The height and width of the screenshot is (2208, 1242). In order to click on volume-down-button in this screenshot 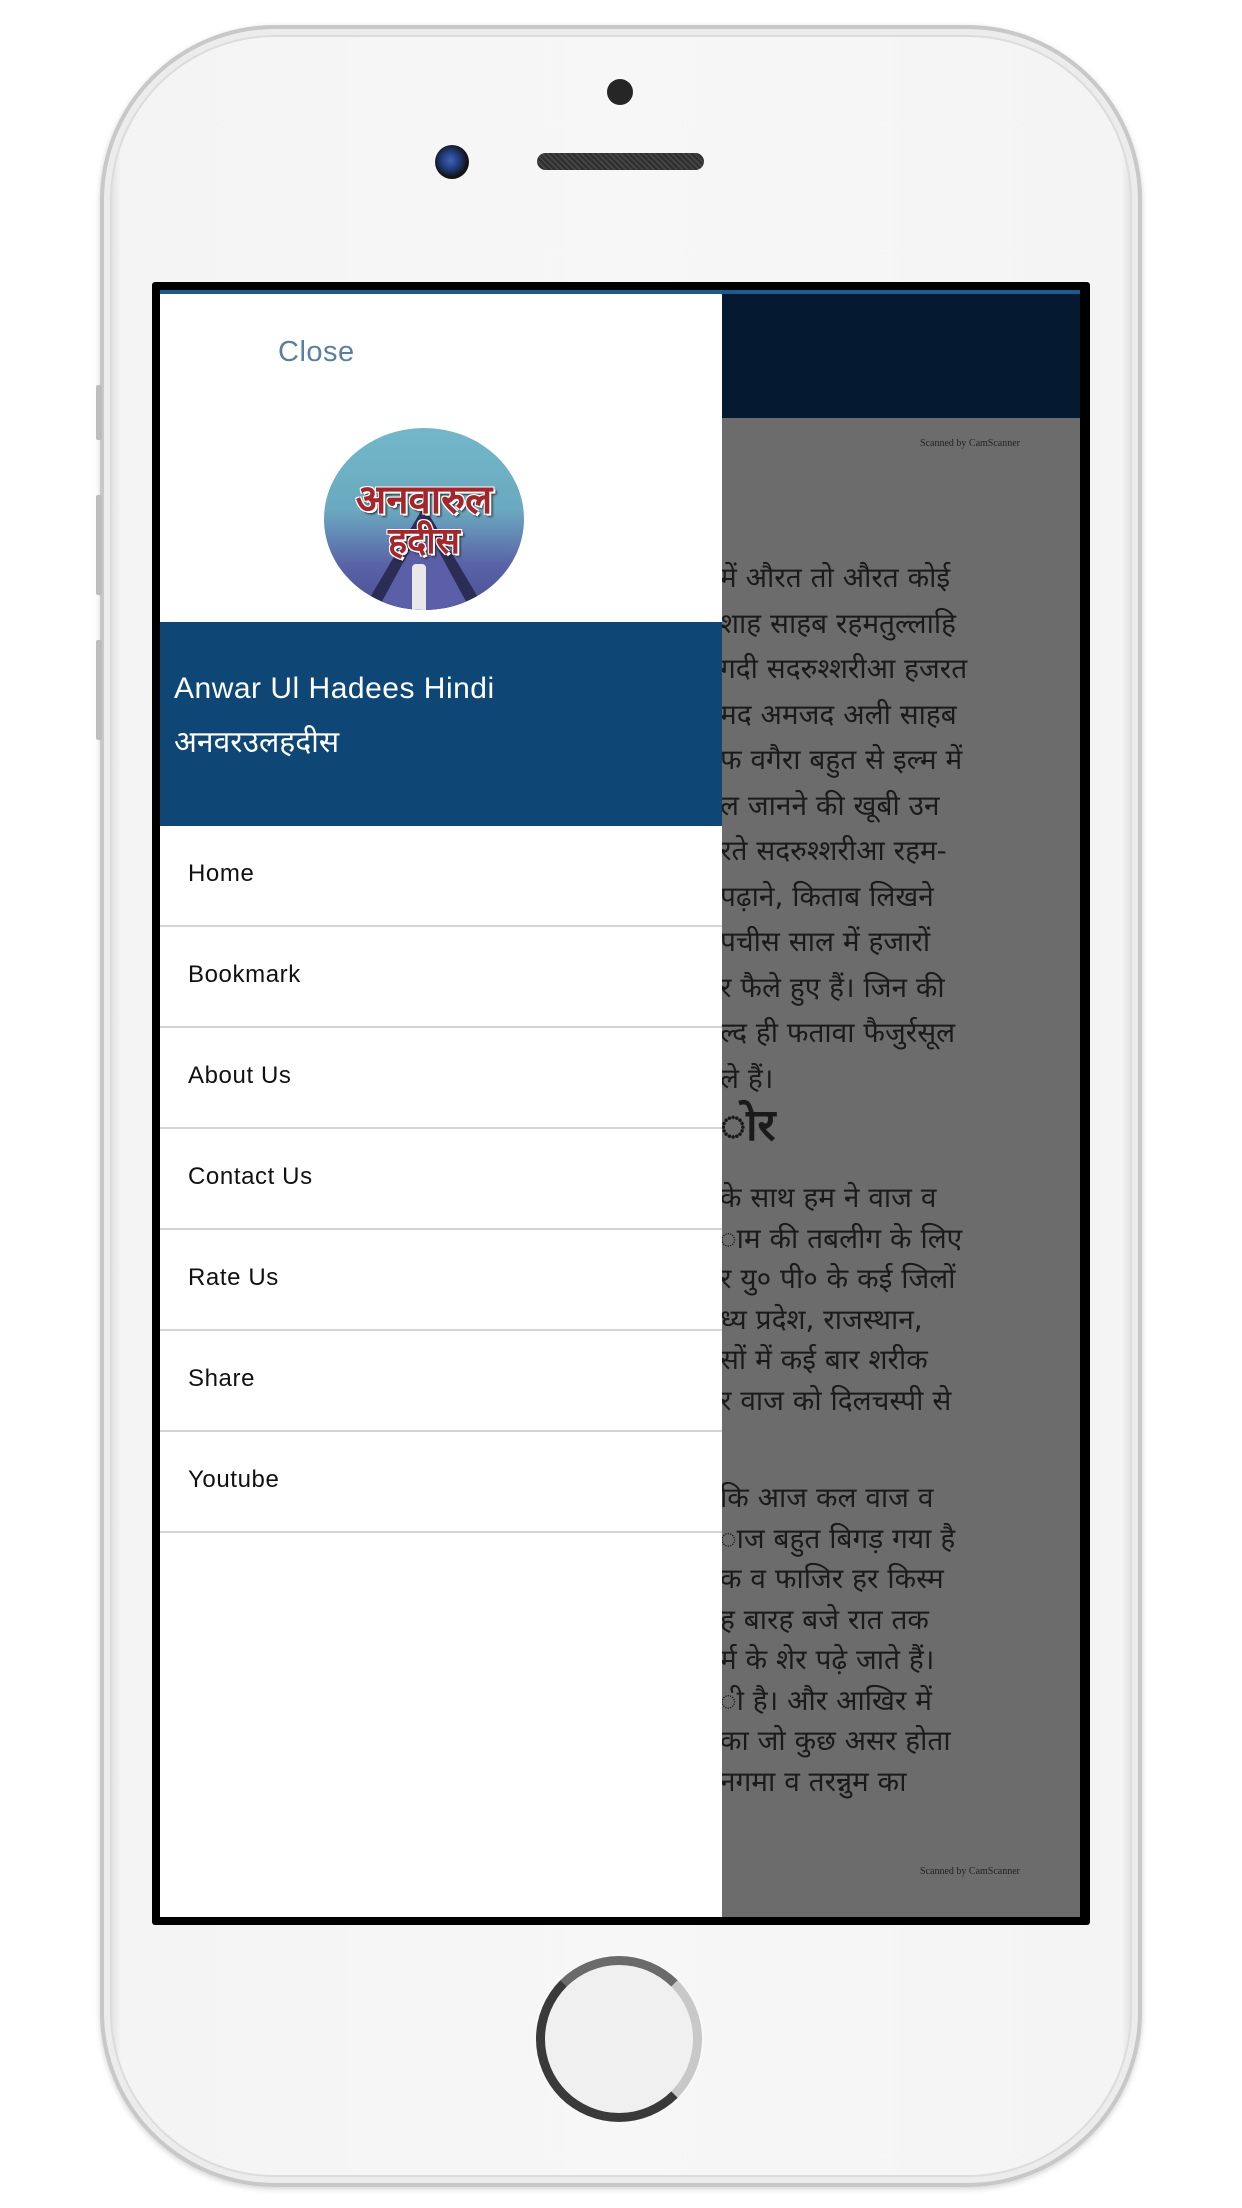, I will do `click(99, 690)`.